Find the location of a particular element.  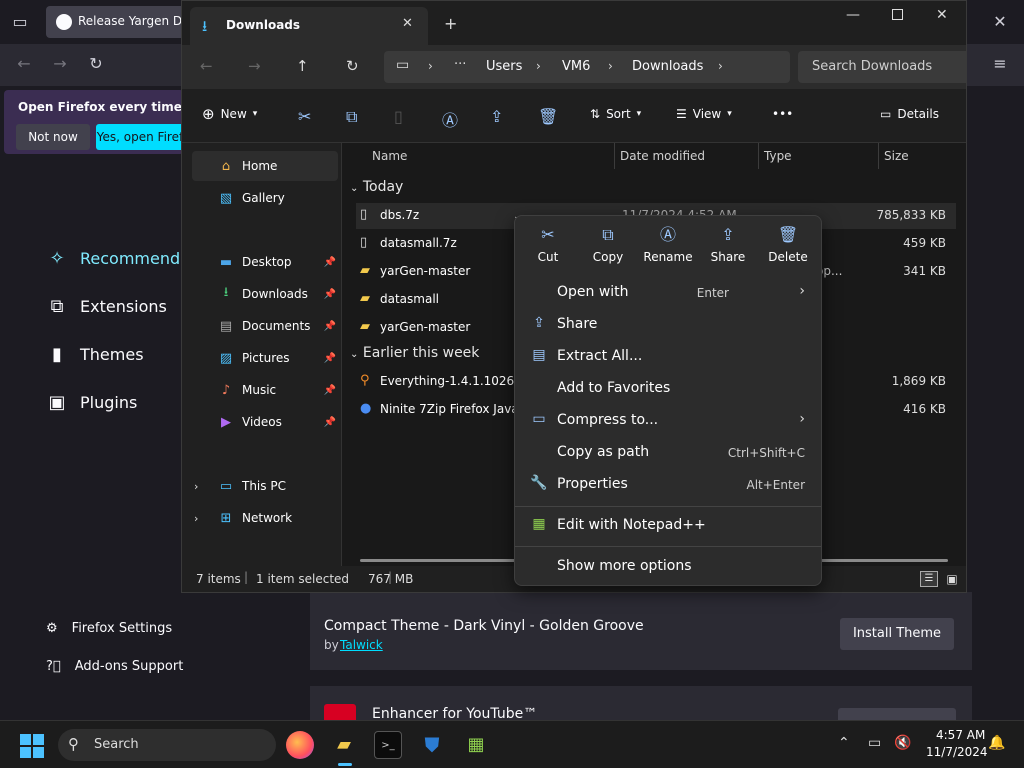

group-header-today: ⌄ Today is located at coordinates (376, 187).